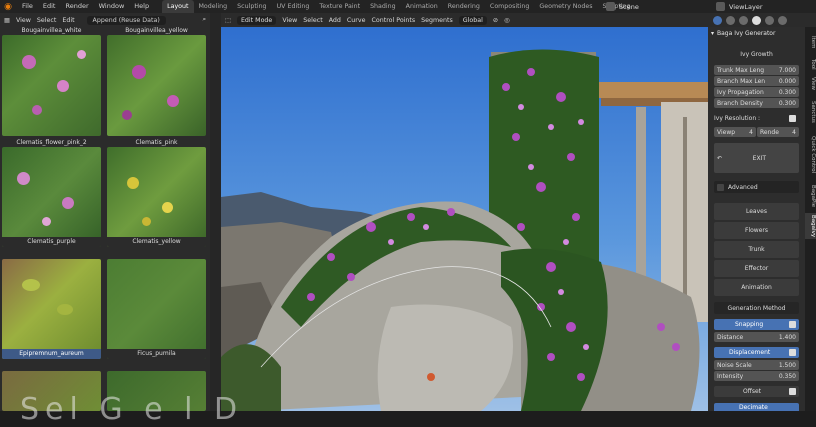 The image size is (816, 427). What do you see at coordinates (256, 20) in the screenshot?
I see `mode-dropdown: Edit Mode` at bounding box center [256, 20].